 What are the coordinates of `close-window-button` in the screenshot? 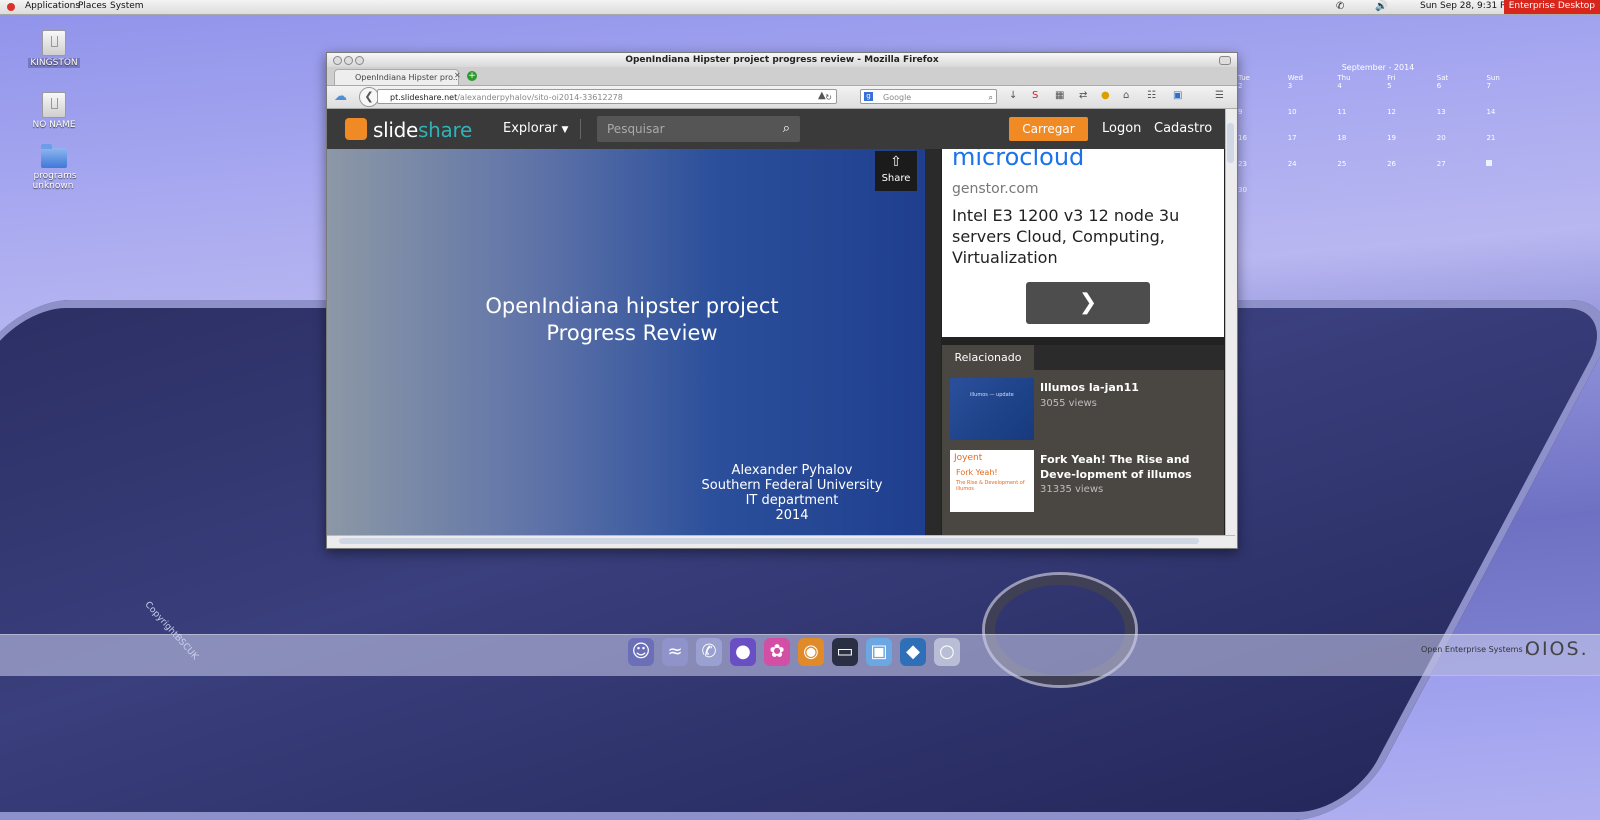 It's located at (337, 60).